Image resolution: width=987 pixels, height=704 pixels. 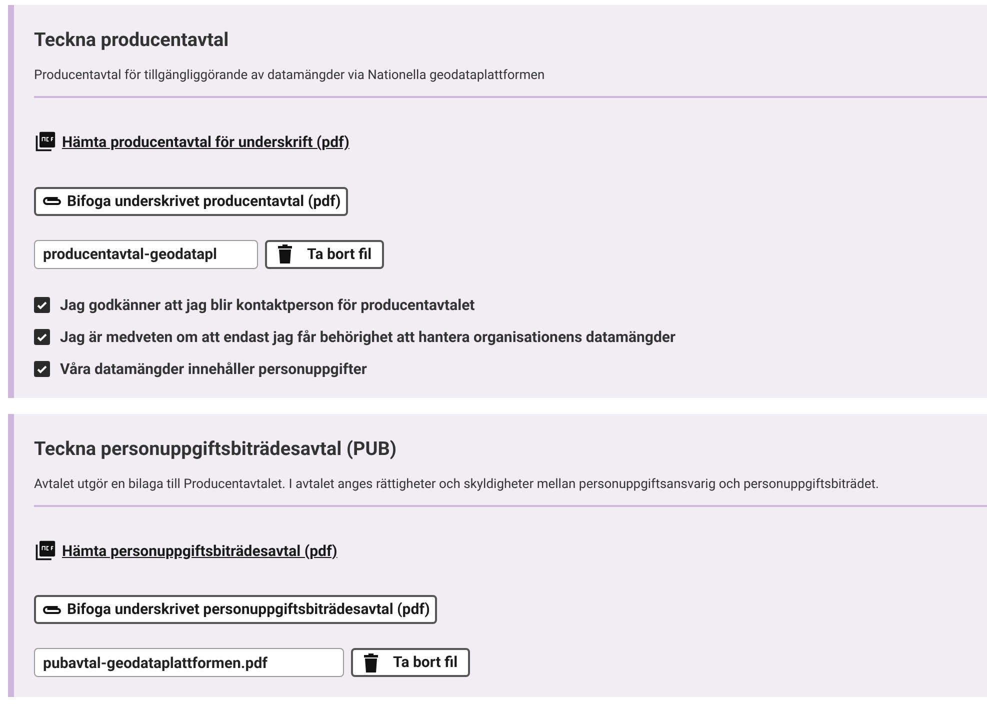 I want to click on download-link: Hämta personuppgiftsbiträdesavtal (pdf), so click(x=200, y=551).